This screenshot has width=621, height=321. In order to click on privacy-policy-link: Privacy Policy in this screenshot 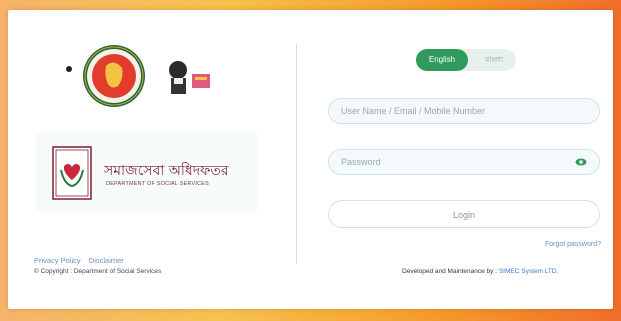, I will do `click(57, 260)`.